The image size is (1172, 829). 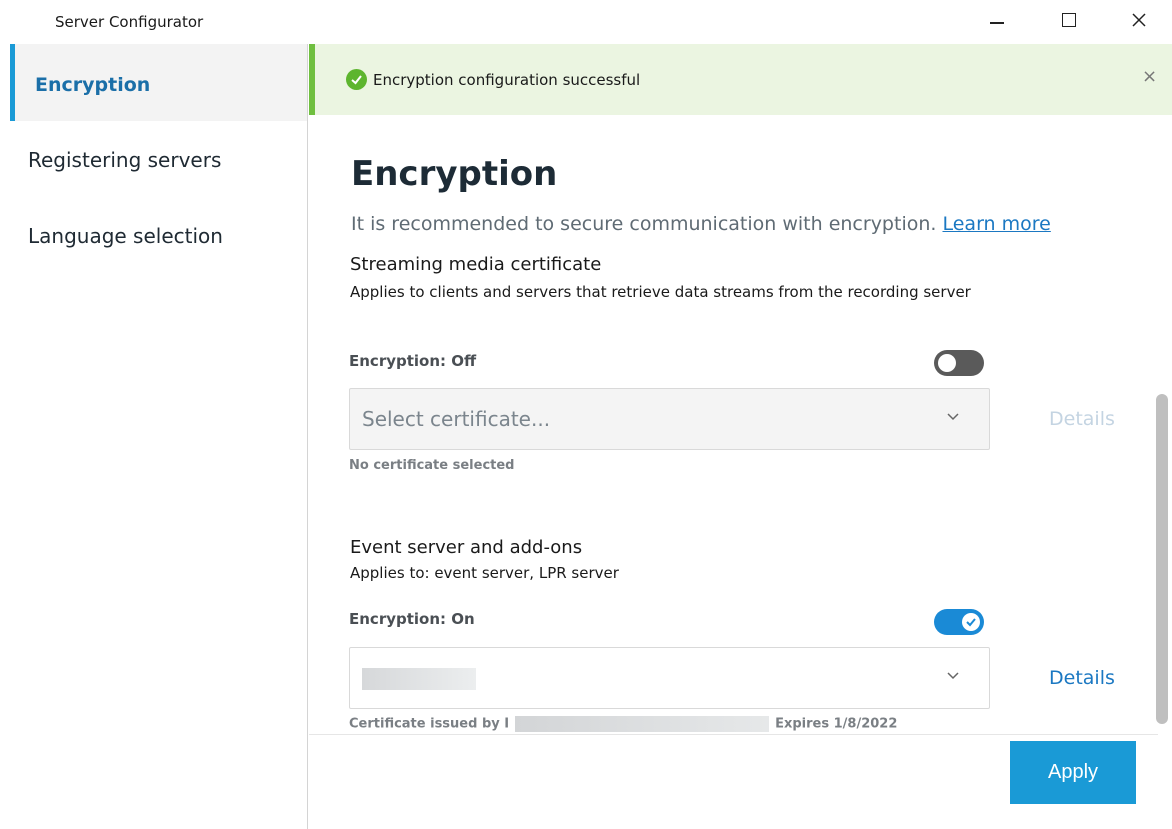 What do you see at coordinates (959, 363) in the screenshot?
I see `streaming-encryption-toggle` at bounding box center [959, 363].